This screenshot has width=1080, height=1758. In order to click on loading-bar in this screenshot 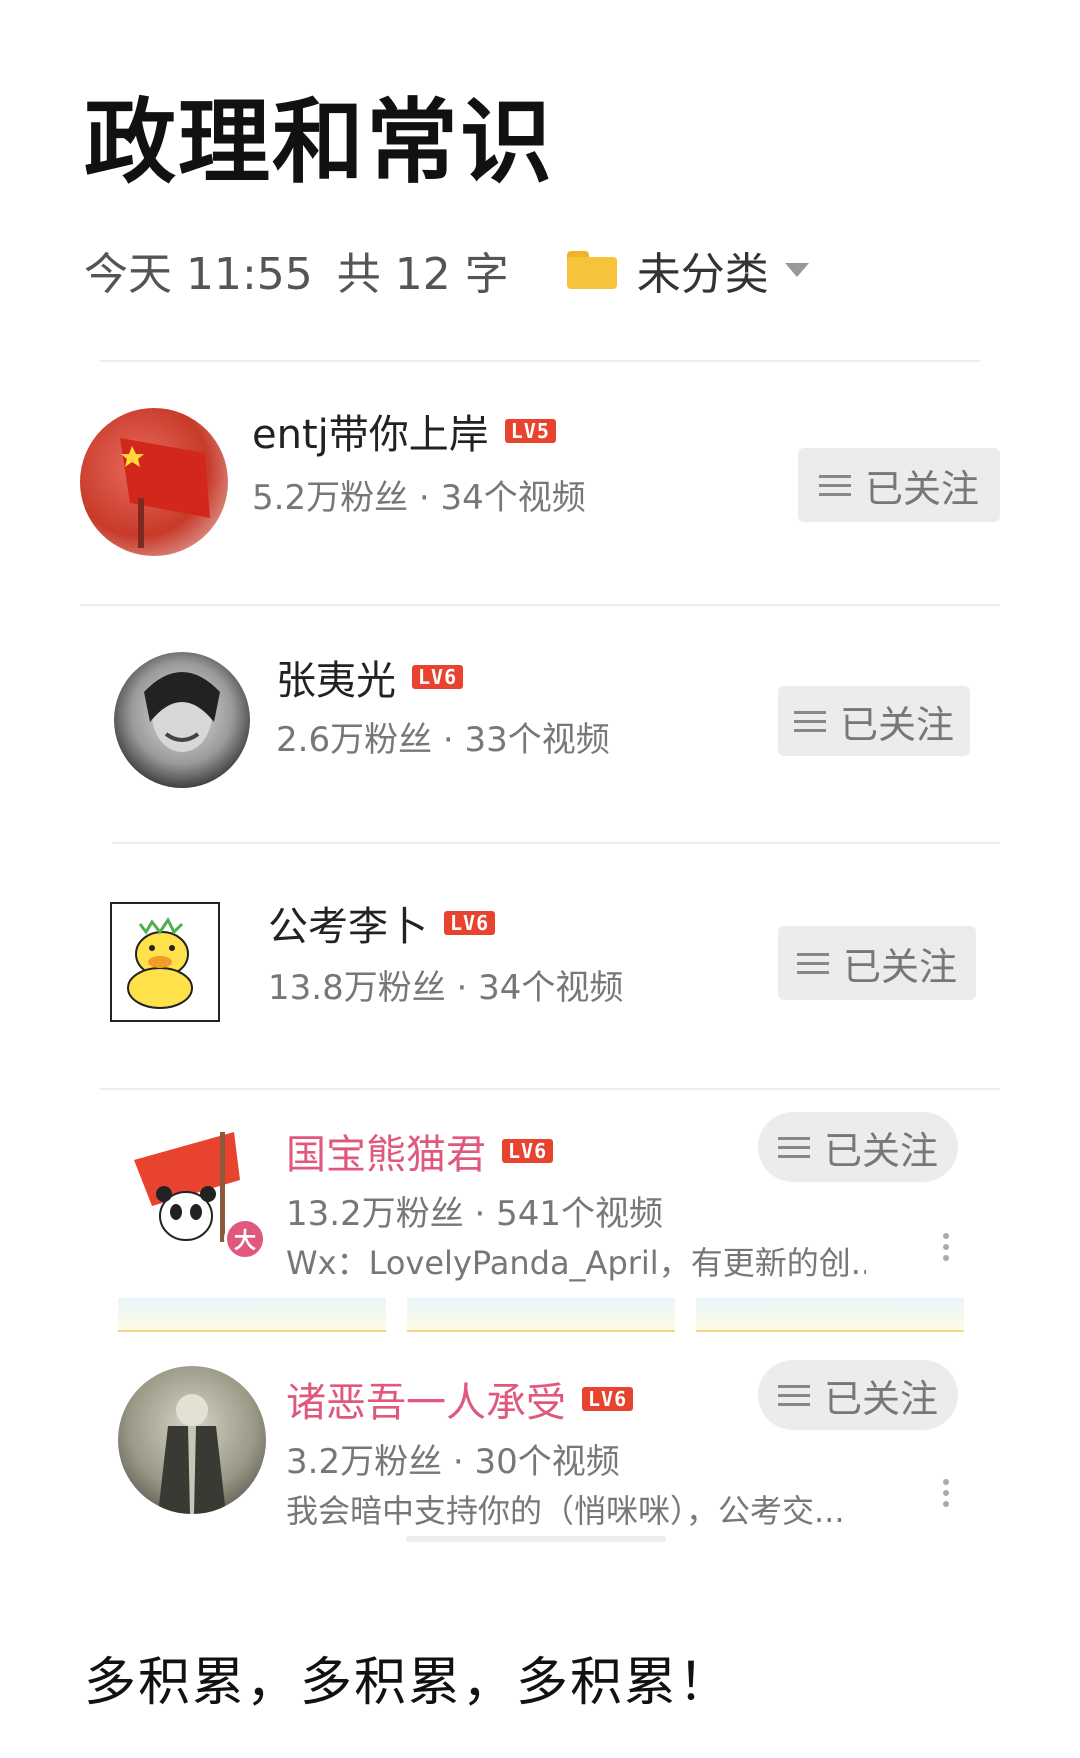, I will do `click(536, 1539)`.